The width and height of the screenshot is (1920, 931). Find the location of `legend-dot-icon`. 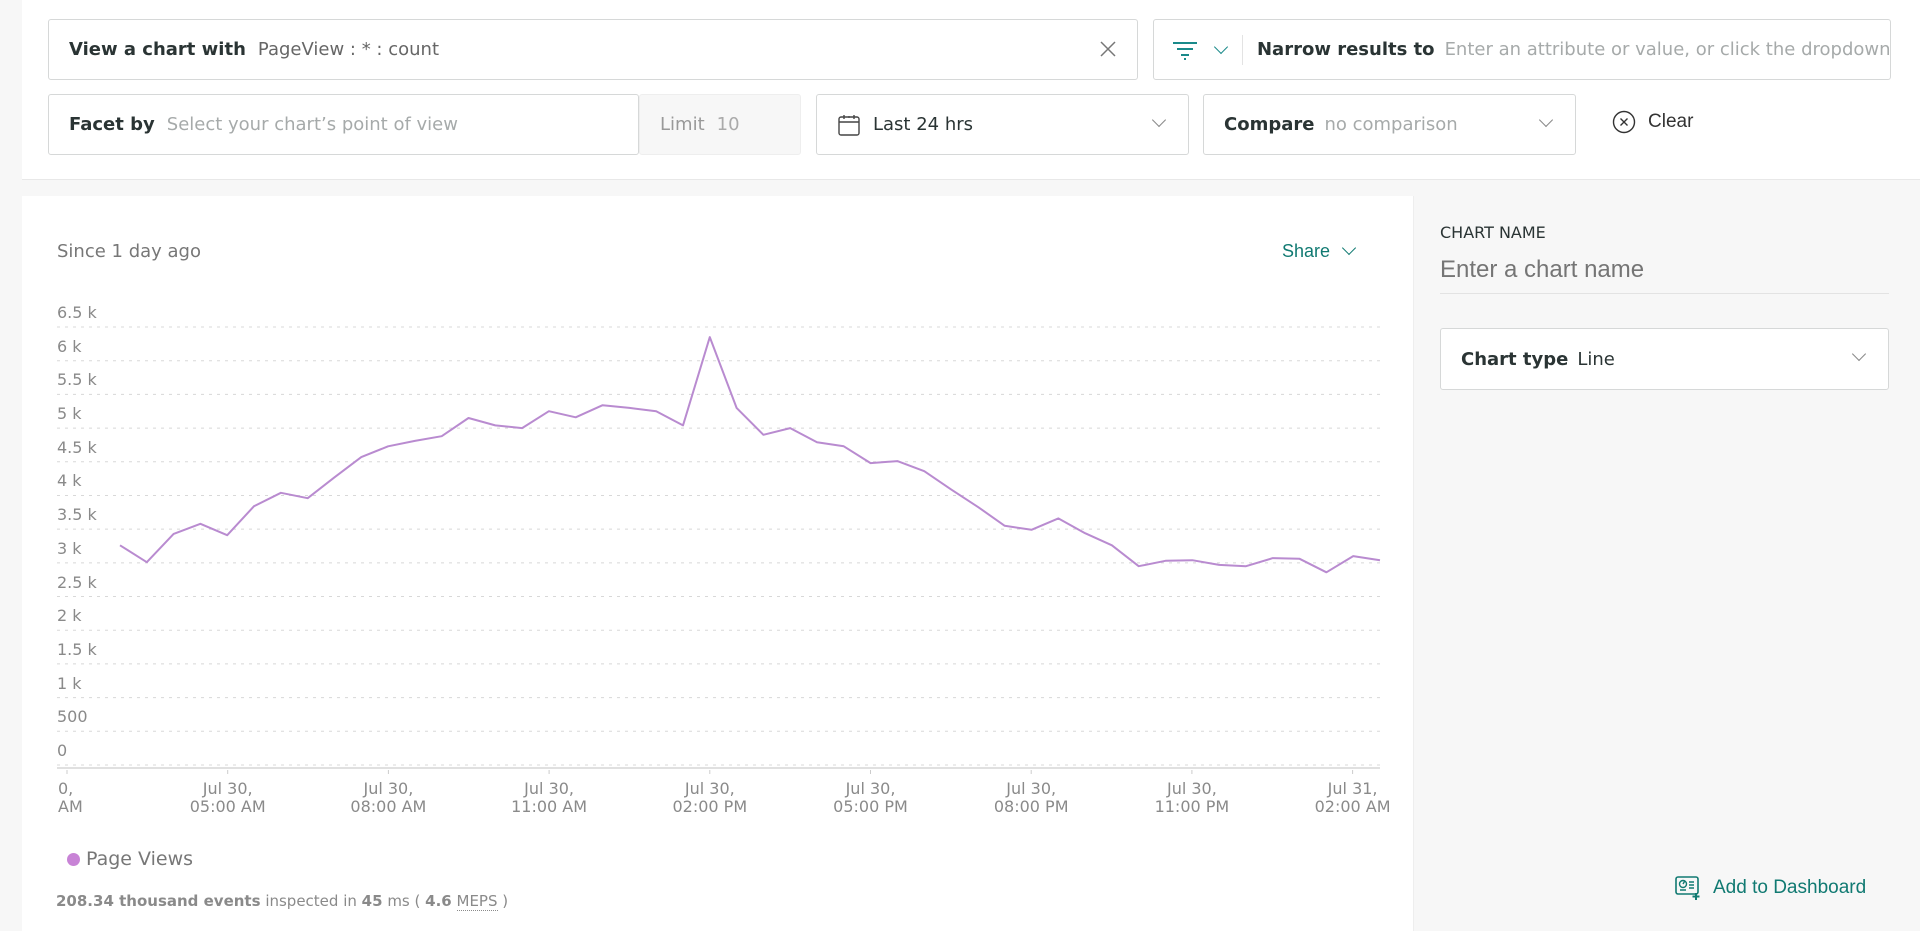

legend-dot-icon is located at coordinates (73, 859).